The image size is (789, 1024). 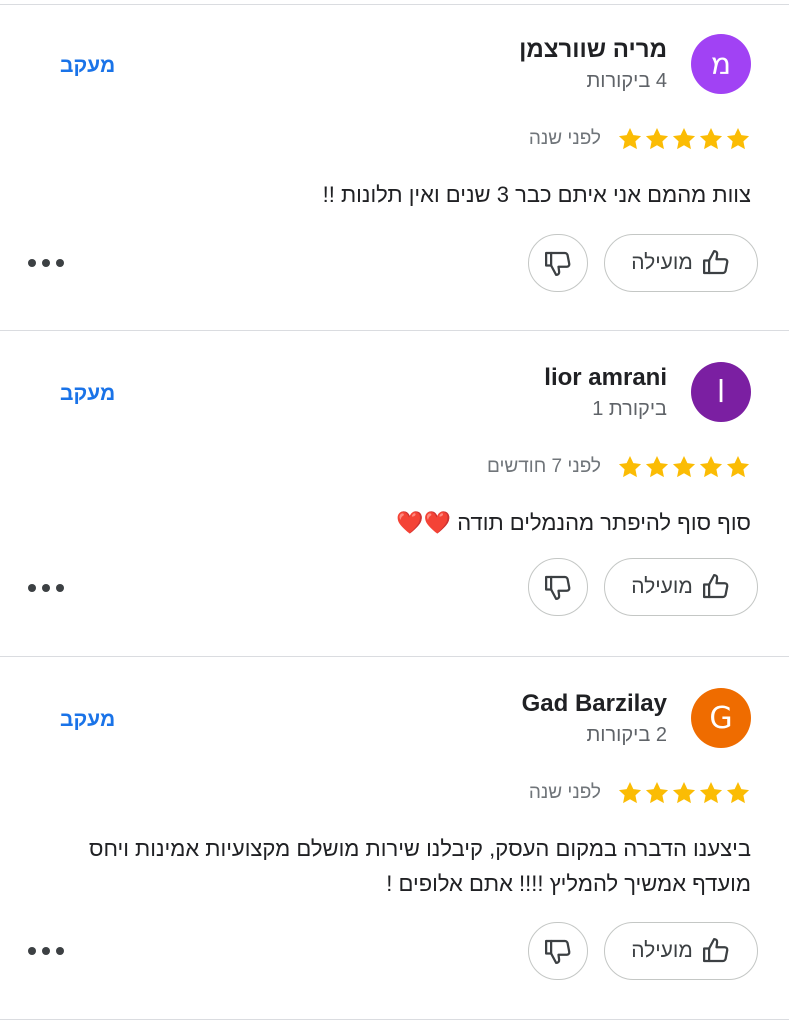 I want to click on avatar-letter: l, so click(x=721, y=392).